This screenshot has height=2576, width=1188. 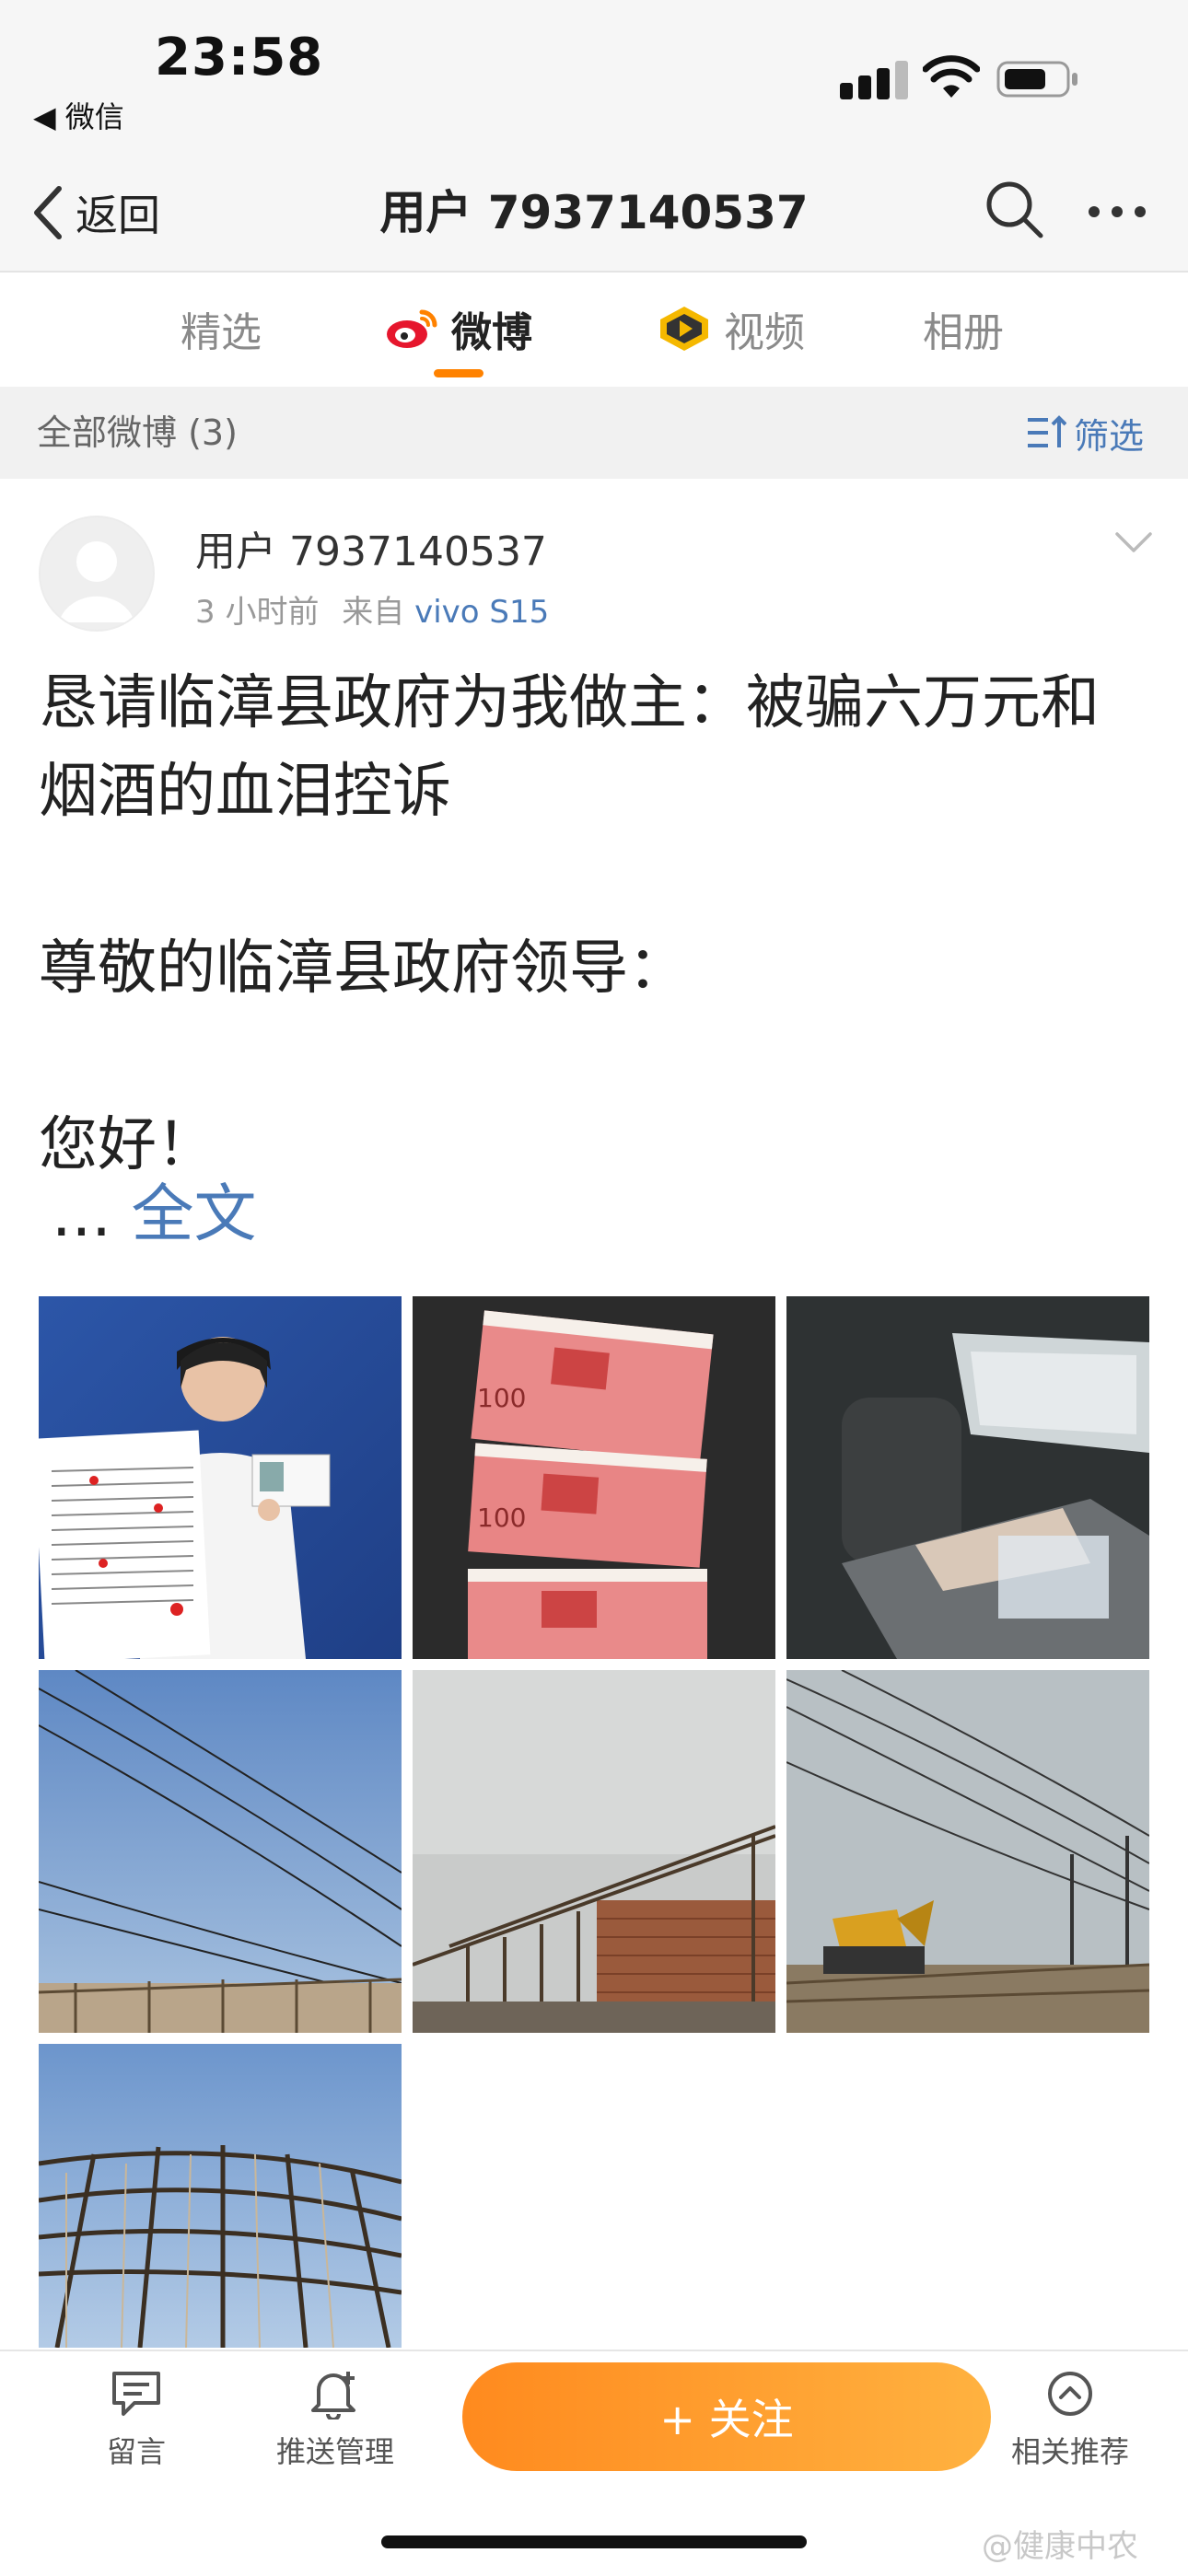 I want to click on chevron-left-icon, so click(x=48, y=212).